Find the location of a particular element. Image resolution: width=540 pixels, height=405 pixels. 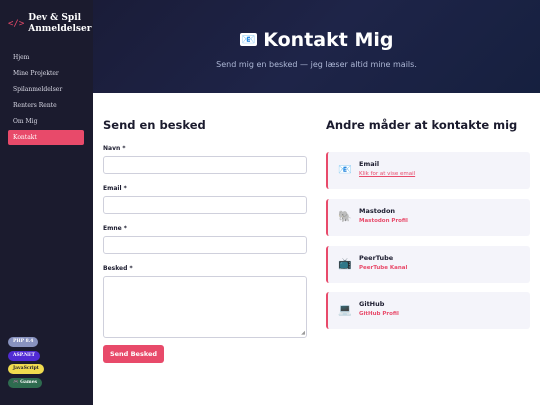

card-title: Mastodon is located at coordinates (377, 211).